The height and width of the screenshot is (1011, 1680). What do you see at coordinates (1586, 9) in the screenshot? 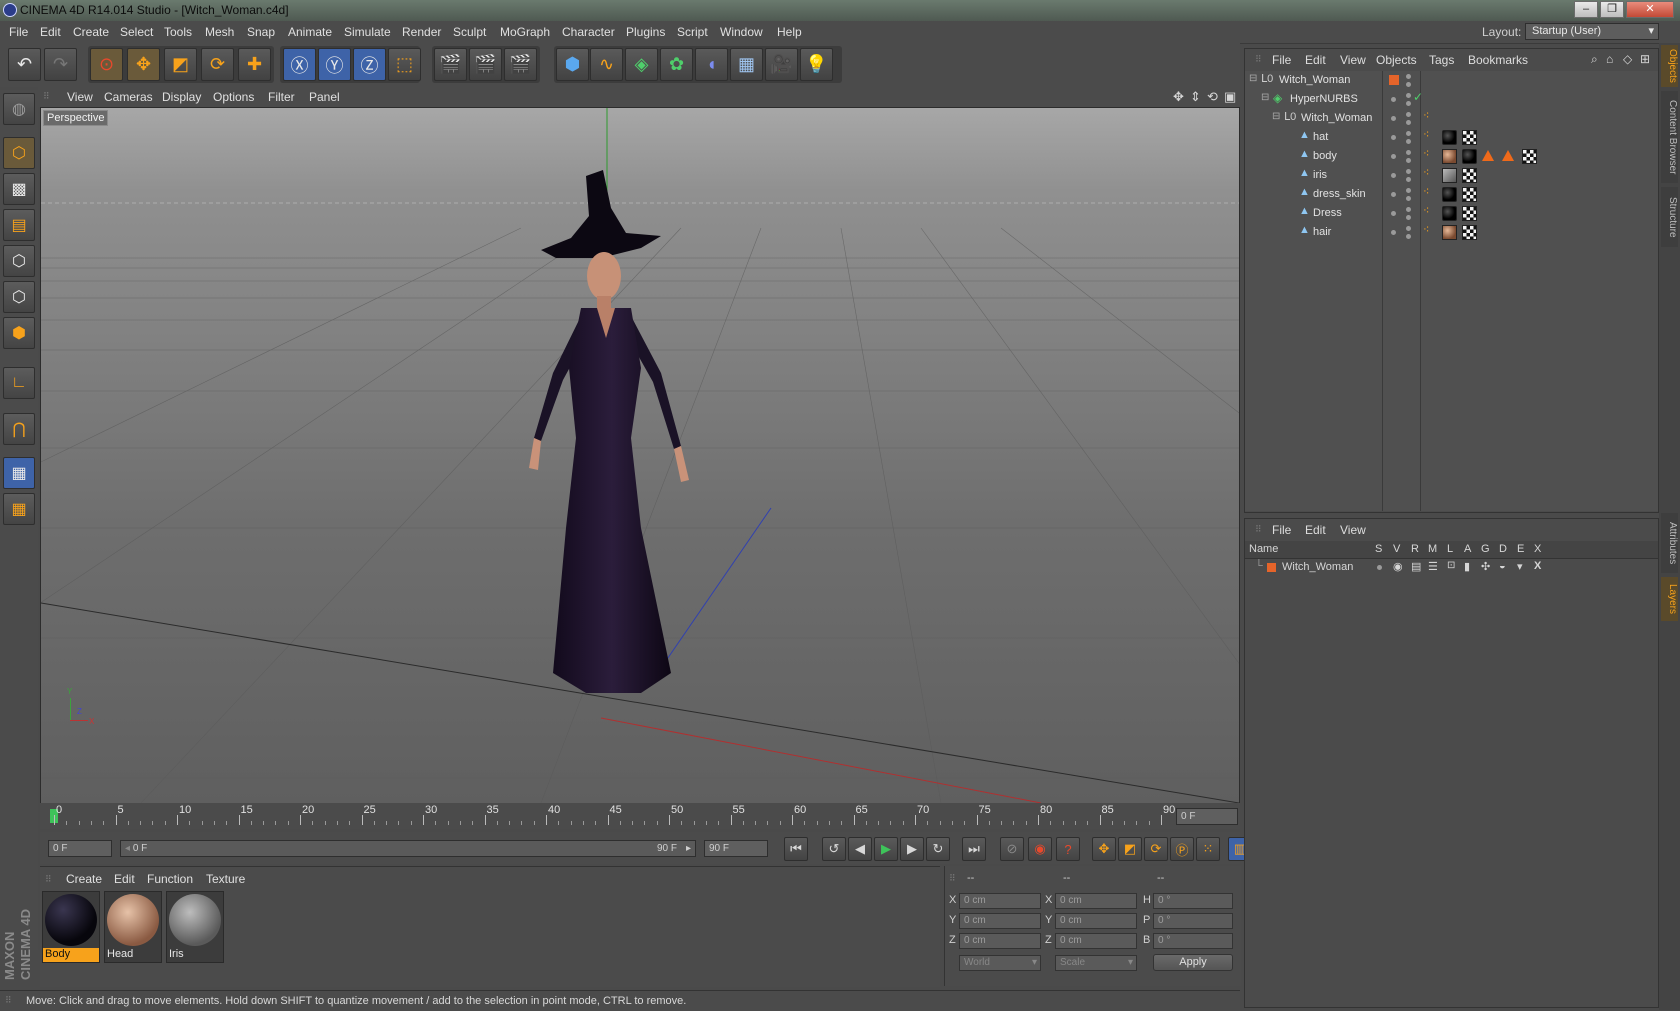
I see `minimize-button: –` at bounding box center [1586, 9].